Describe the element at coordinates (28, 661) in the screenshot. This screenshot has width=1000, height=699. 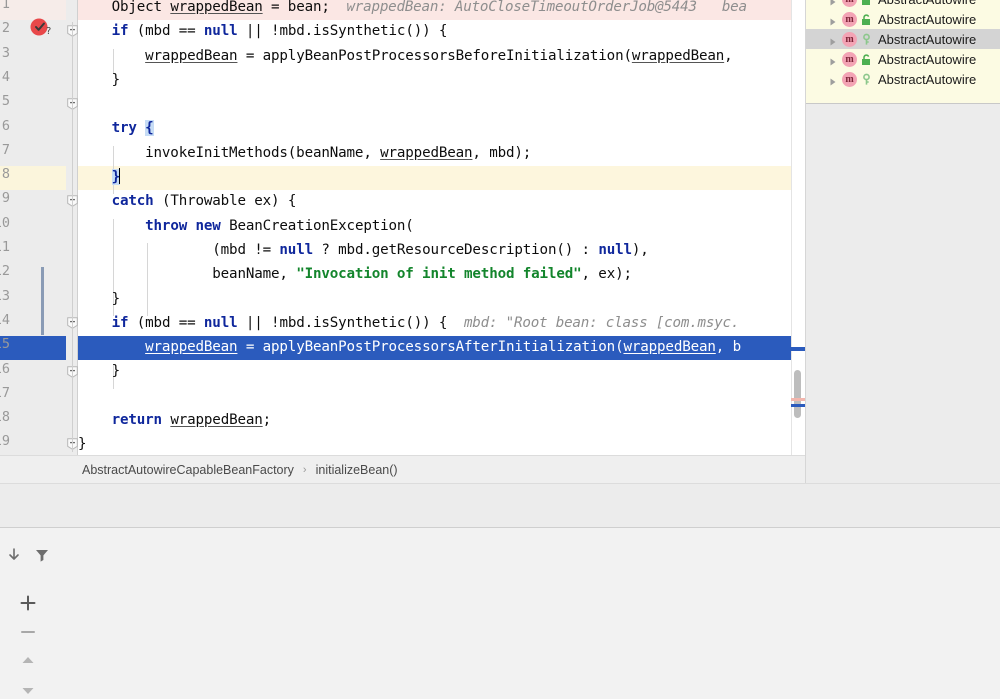
I see `move-up-icon` at that location.